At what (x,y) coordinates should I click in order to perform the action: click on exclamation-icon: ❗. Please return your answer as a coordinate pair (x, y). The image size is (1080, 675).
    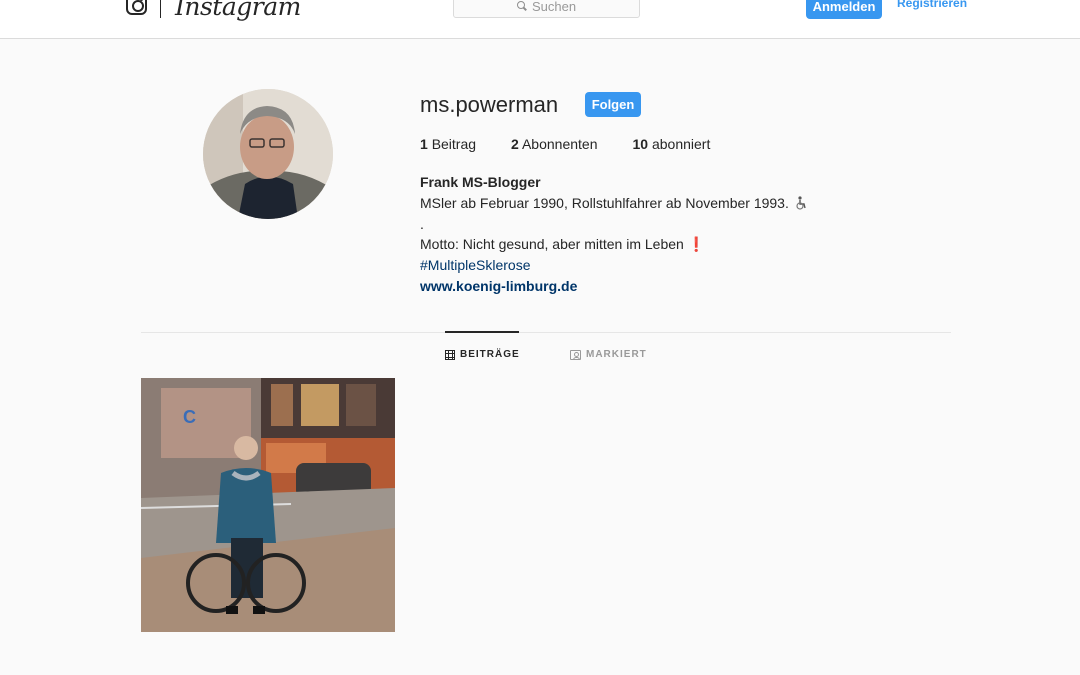
    Looking at the image, I should click on (696, 244).